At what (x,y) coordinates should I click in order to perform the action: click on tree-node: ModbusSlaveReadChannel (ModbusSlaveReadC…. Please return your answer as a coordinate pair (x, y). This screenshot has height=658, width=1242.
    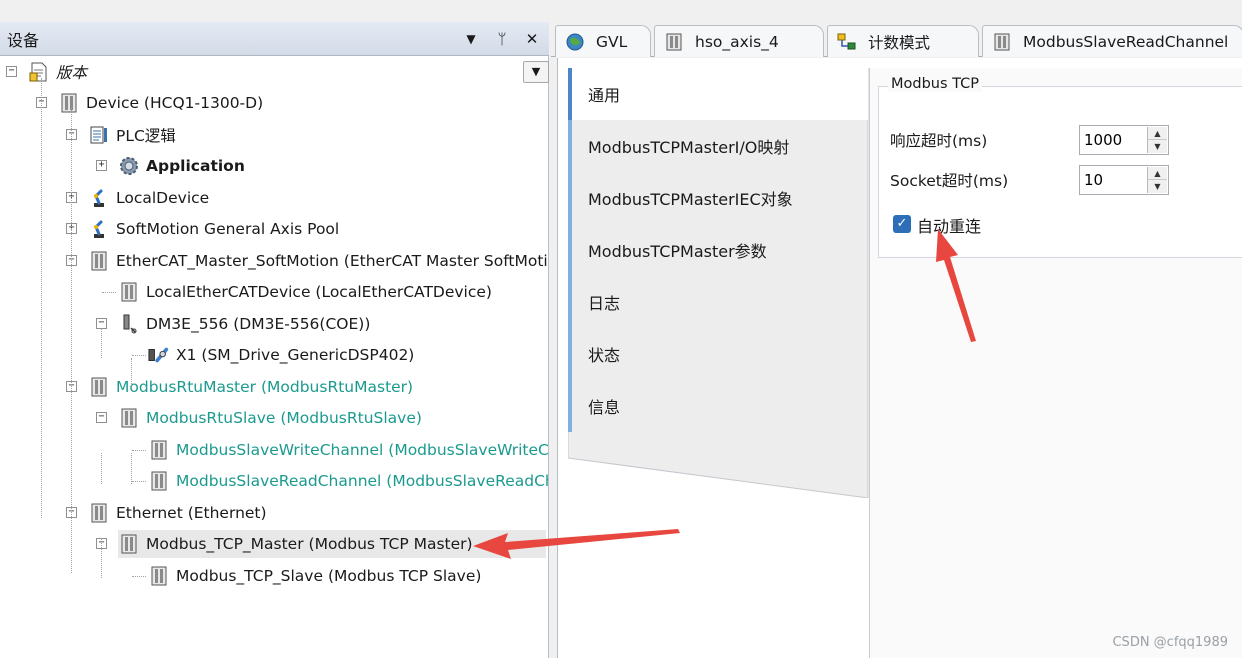
    Looking at the image, I should click on (348, 481).